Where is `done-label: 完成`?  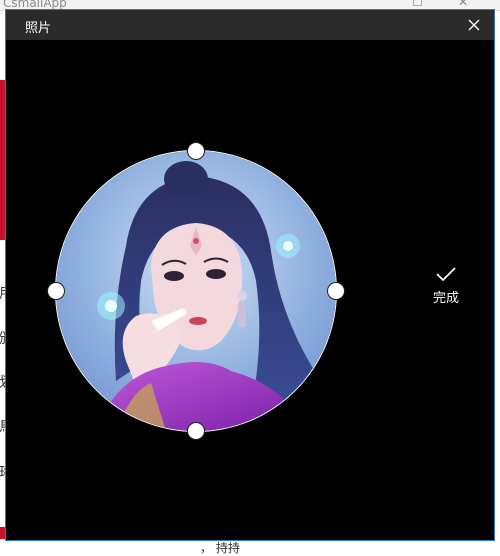
done-label: 完成 is located at coordinates (445, 298).